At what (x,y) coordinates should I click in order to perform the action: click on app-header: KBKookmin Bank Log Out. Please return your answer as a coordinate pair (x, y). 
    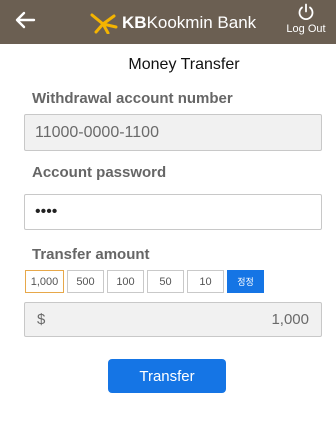
    Looking at the image, I should click on (168, 22).